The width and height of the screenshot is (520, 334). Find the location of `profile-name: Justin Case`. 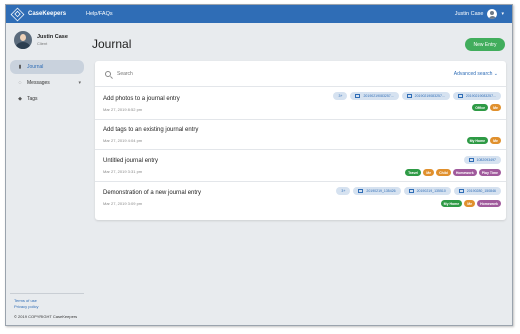

profile-name: Justin Case is located at coordinates (52, 37).